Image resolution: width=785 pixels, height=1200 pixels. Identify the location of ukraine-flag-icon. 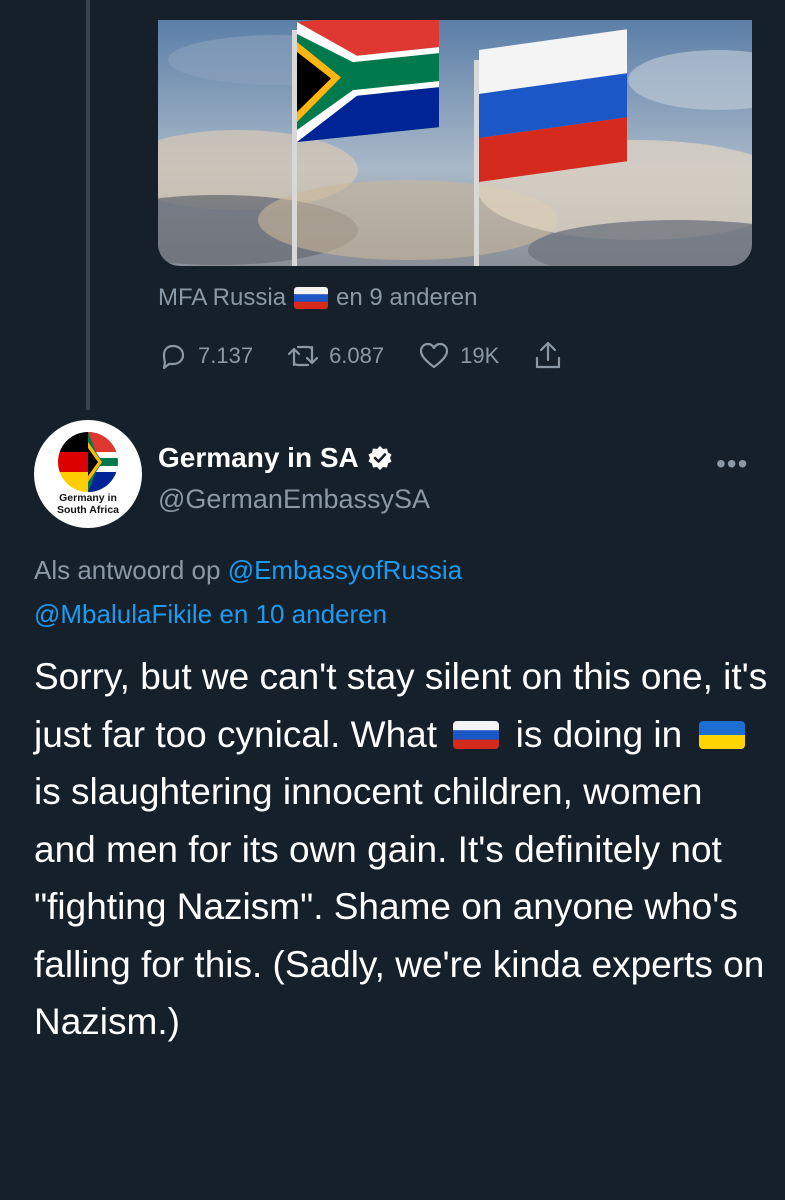
(721, 734).